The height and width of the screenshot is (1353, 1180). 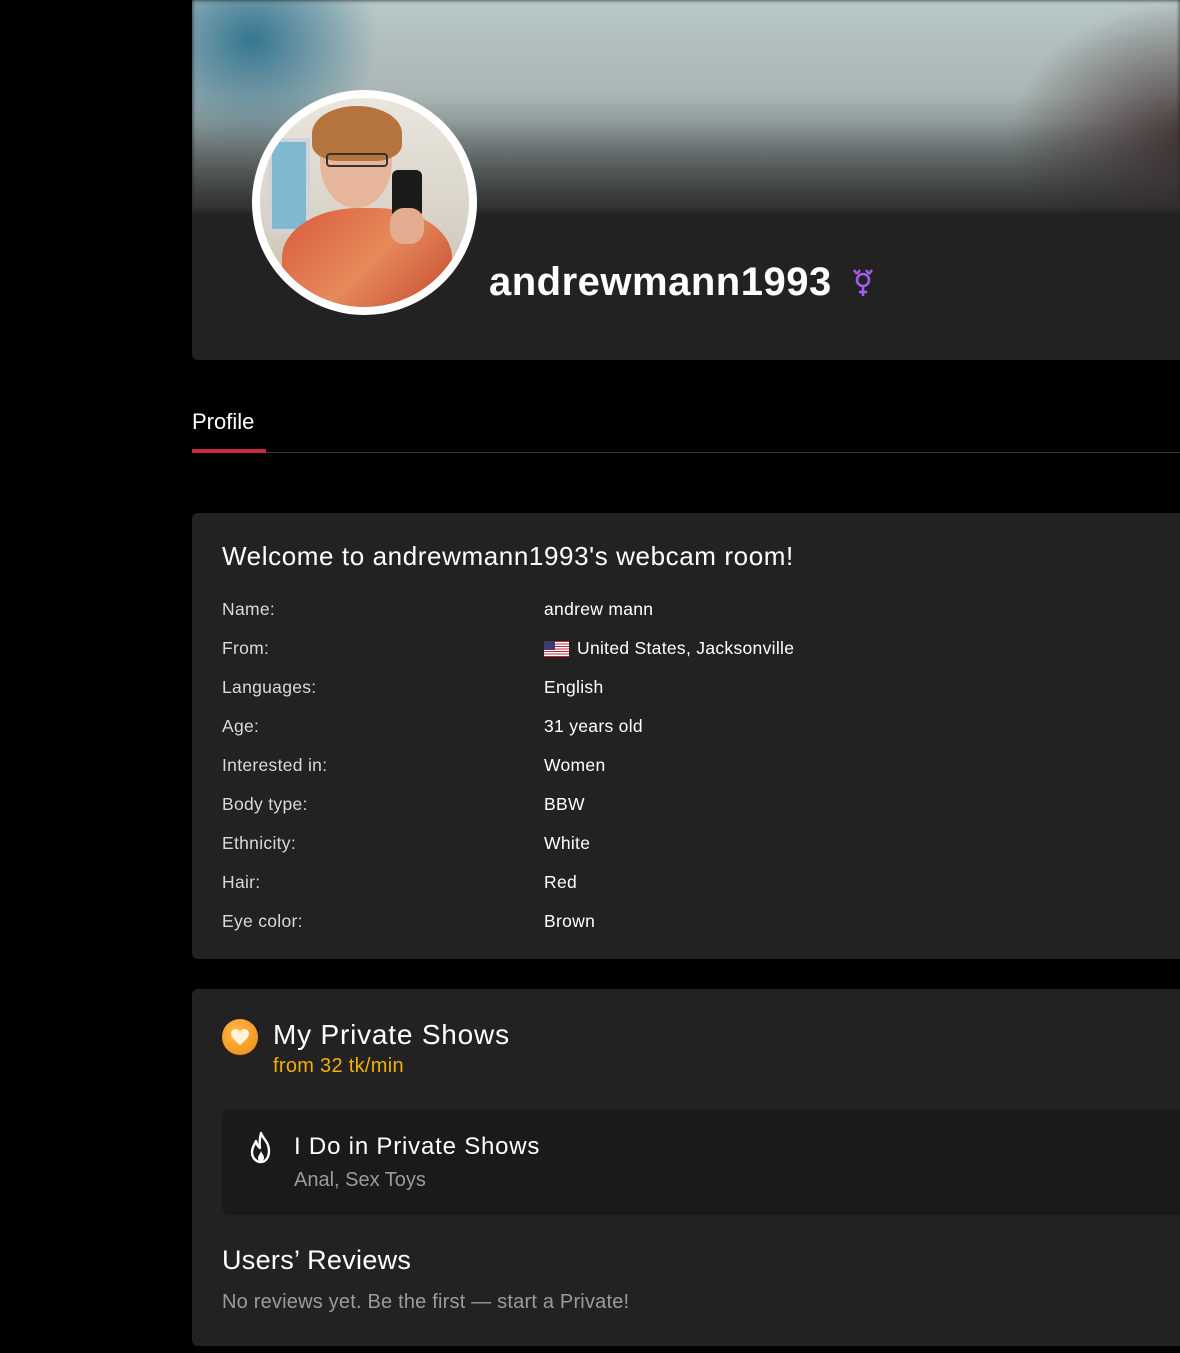 What do you see at coordinates (269, 687) in the screenshot?
I see `info-label: Languages:` at bounding box center [269, 687].